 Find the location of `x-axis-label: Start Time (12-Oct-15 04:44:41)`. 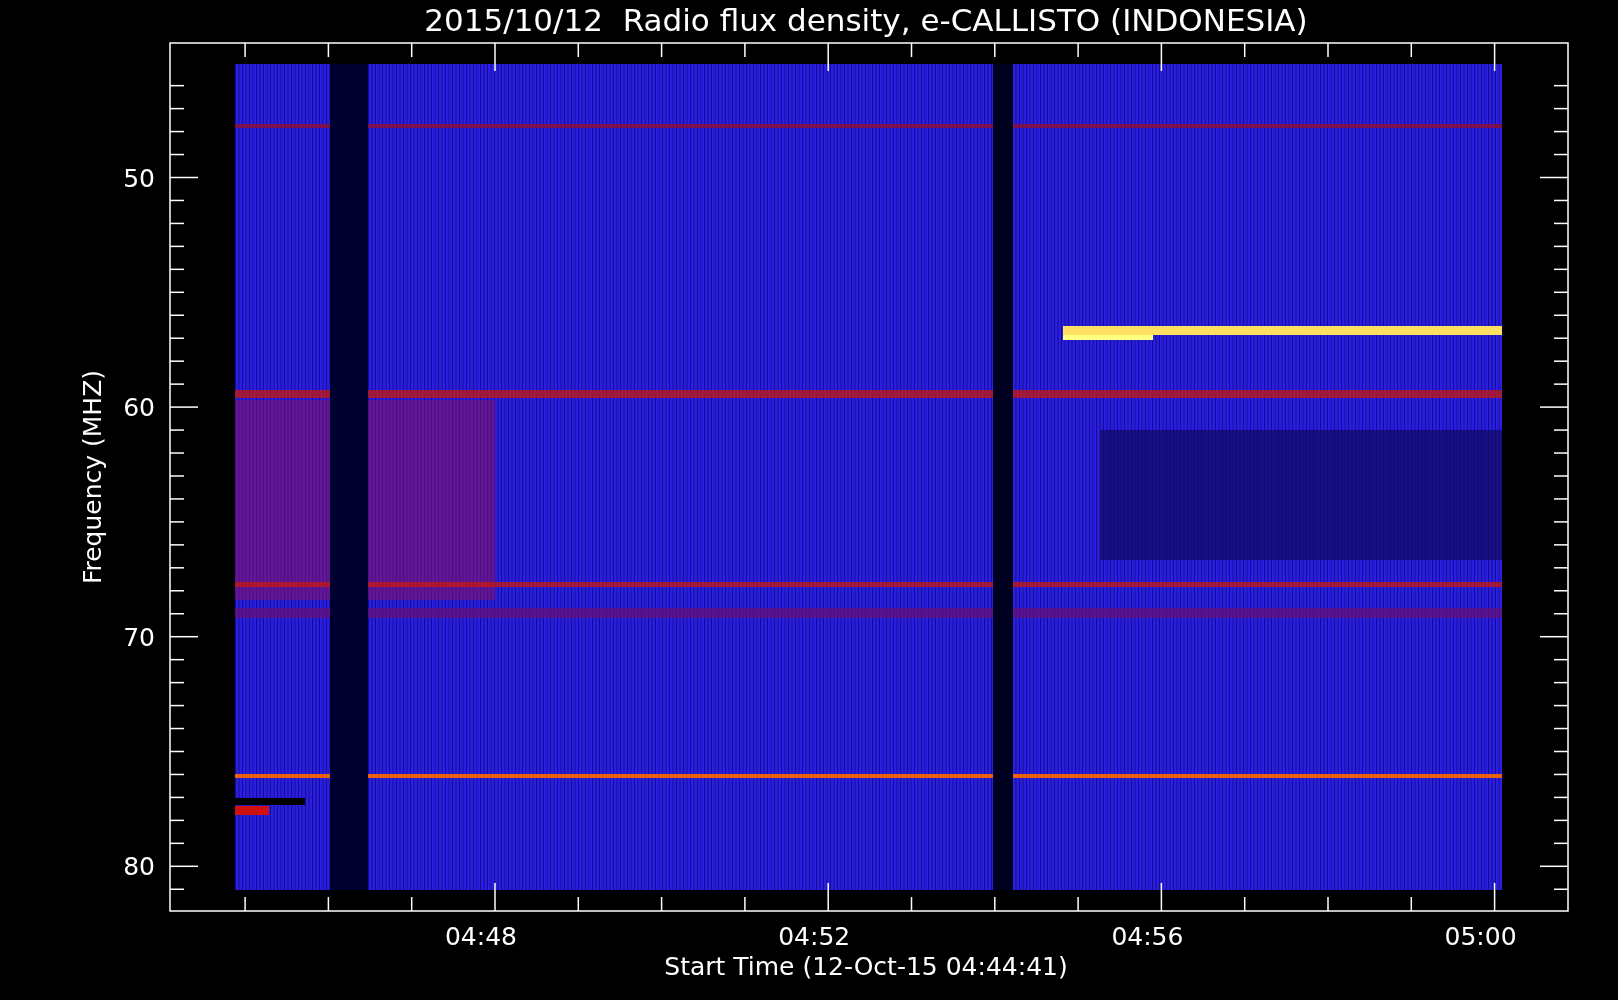

x-axis-label: Start Time (12-Oct-15 04:44:41) is located at coordinates (866, 966).